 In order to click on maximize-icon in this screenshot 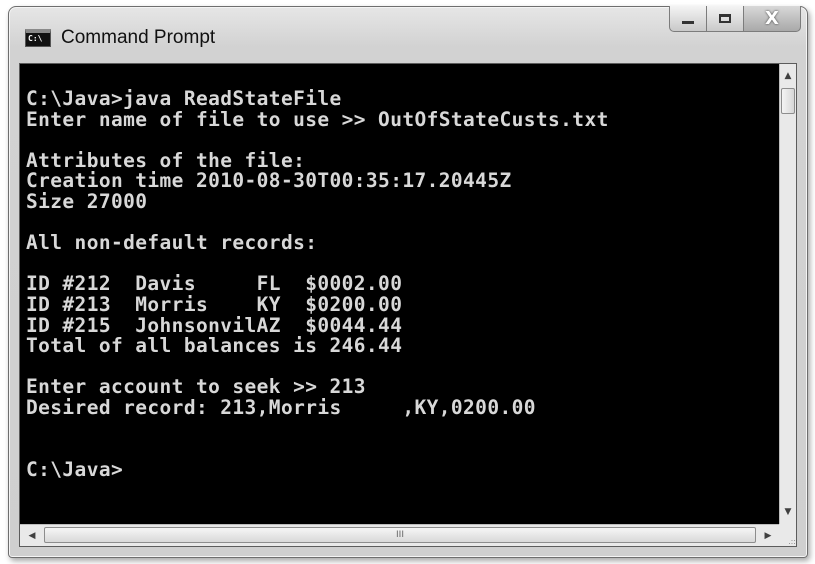, I will do `click(725, 18)`.